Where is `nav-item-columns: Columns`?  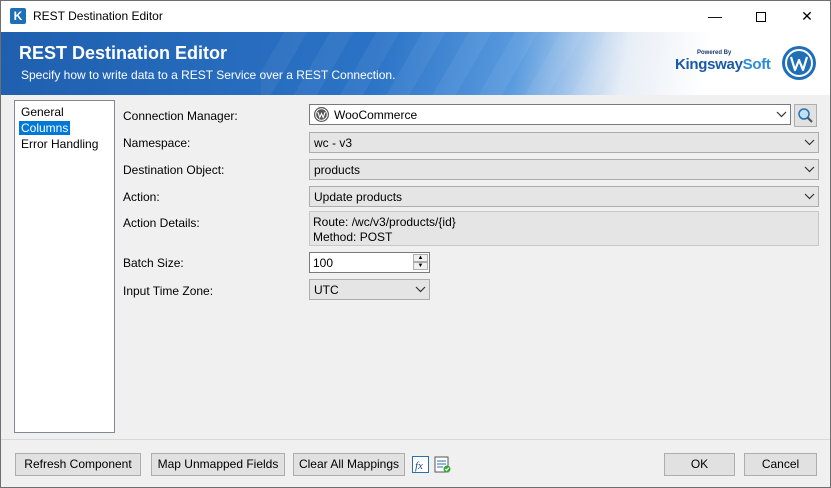 nav-item-columns: Columns is located at coordinates (45, 128).